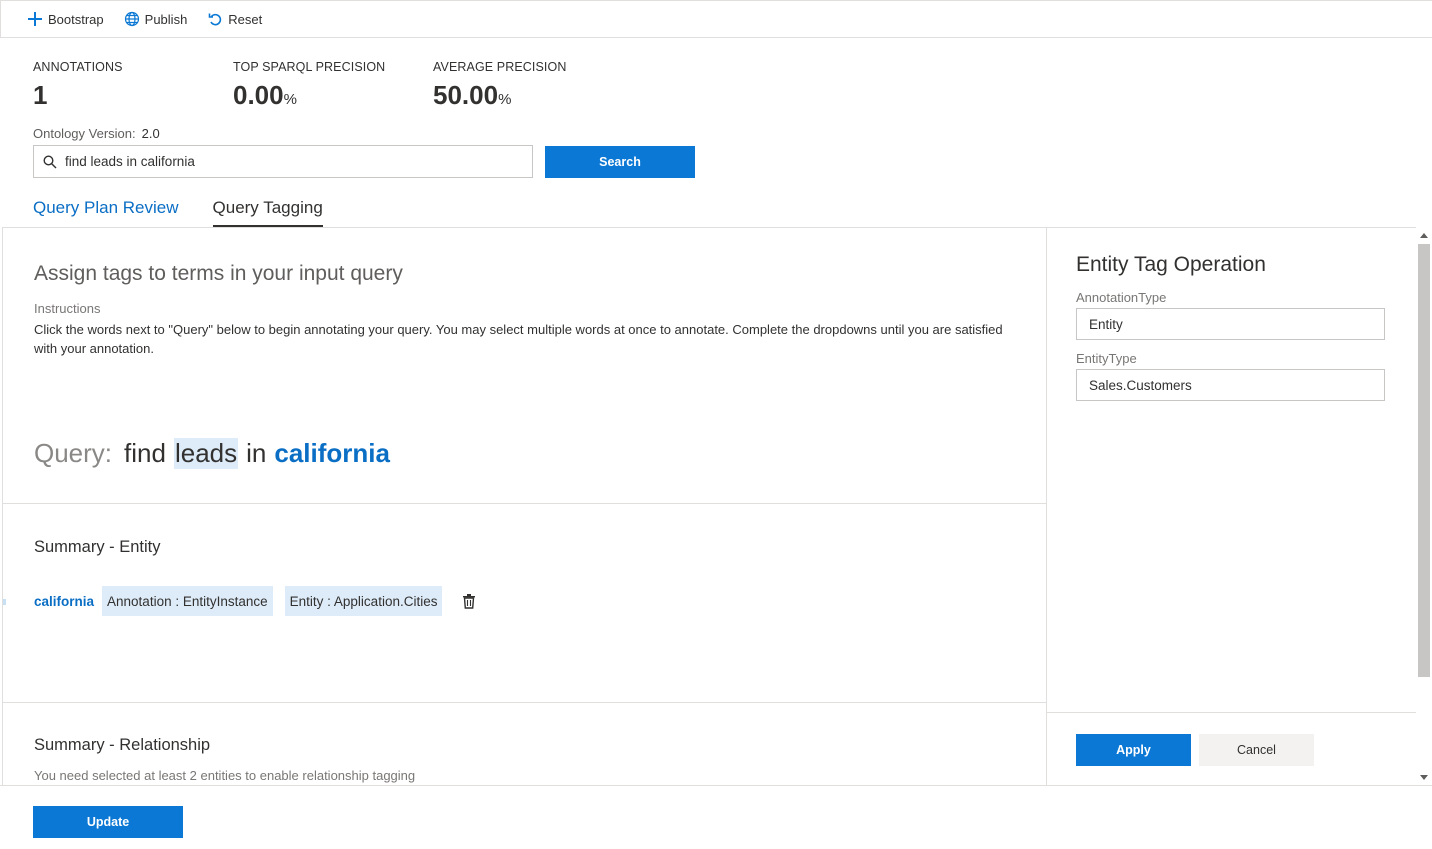 The height and width of the screenshot is (849, 1432). I want to click on undo-icon, so click(215, 19).